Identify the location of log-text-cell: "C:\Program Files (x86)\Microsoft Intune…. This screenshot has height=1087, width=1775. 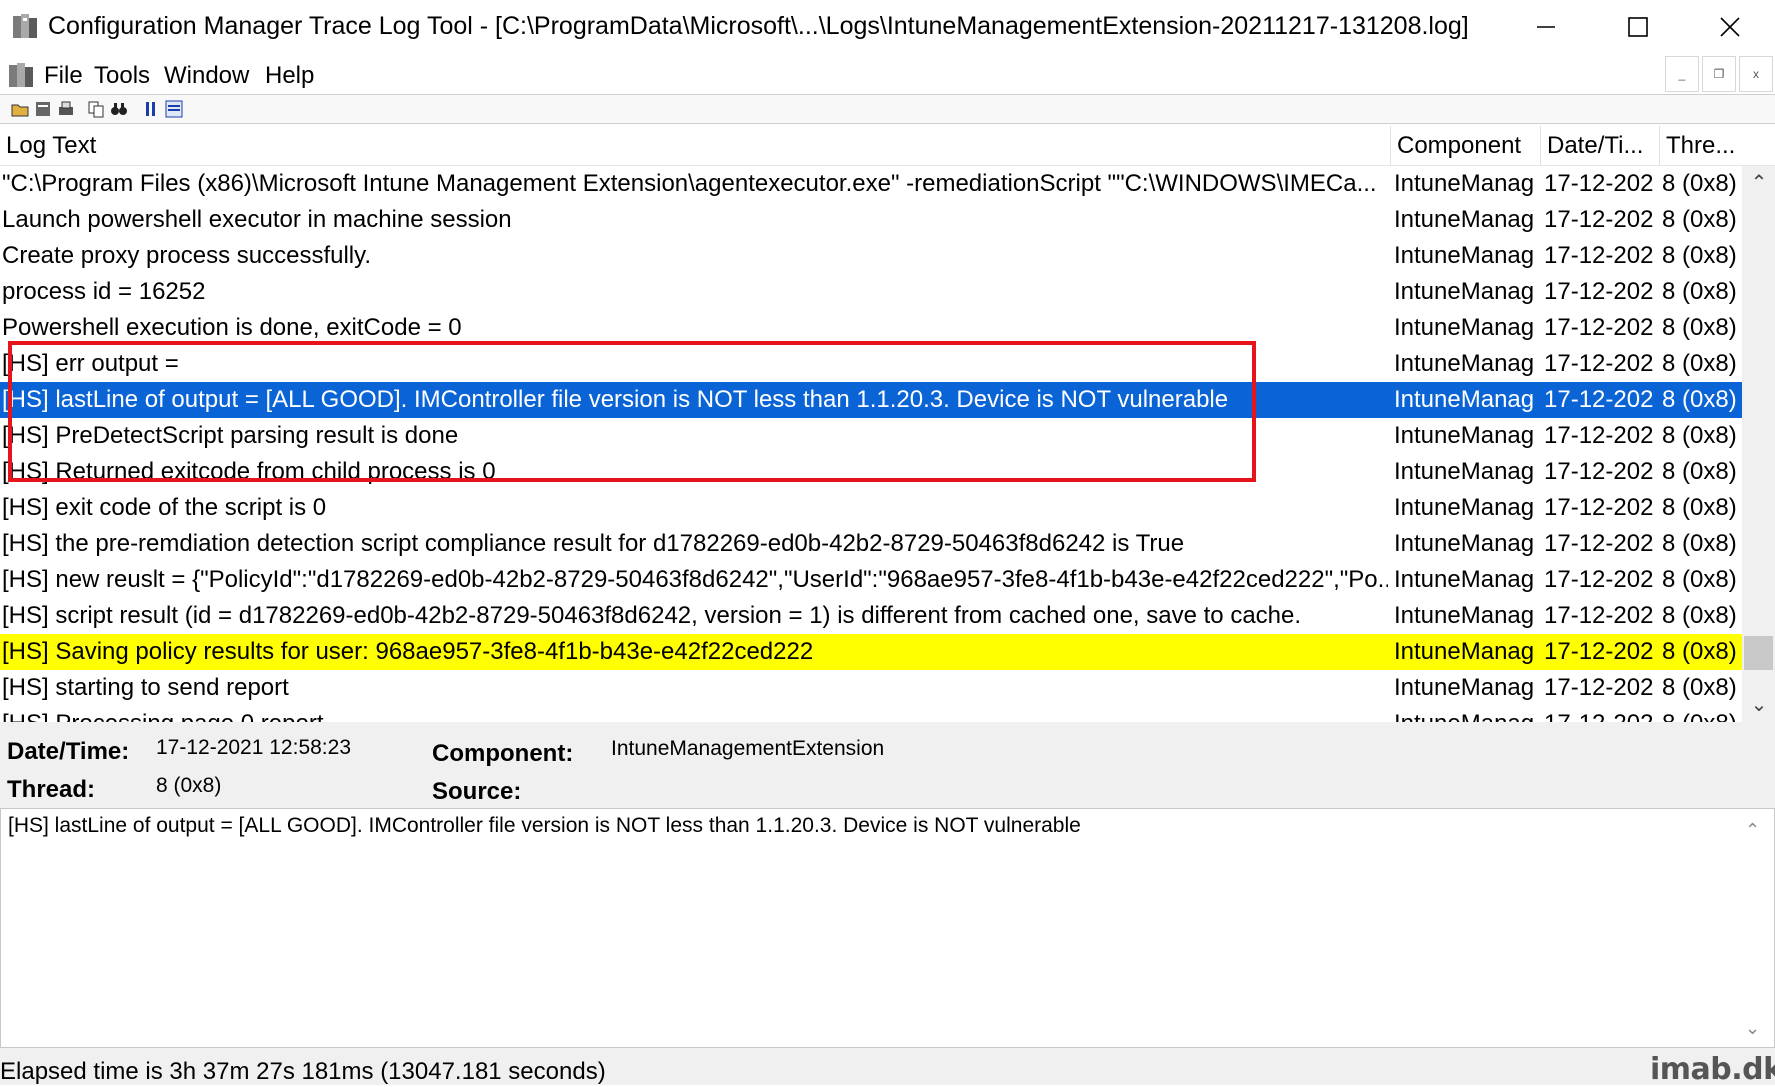
(689, 183).